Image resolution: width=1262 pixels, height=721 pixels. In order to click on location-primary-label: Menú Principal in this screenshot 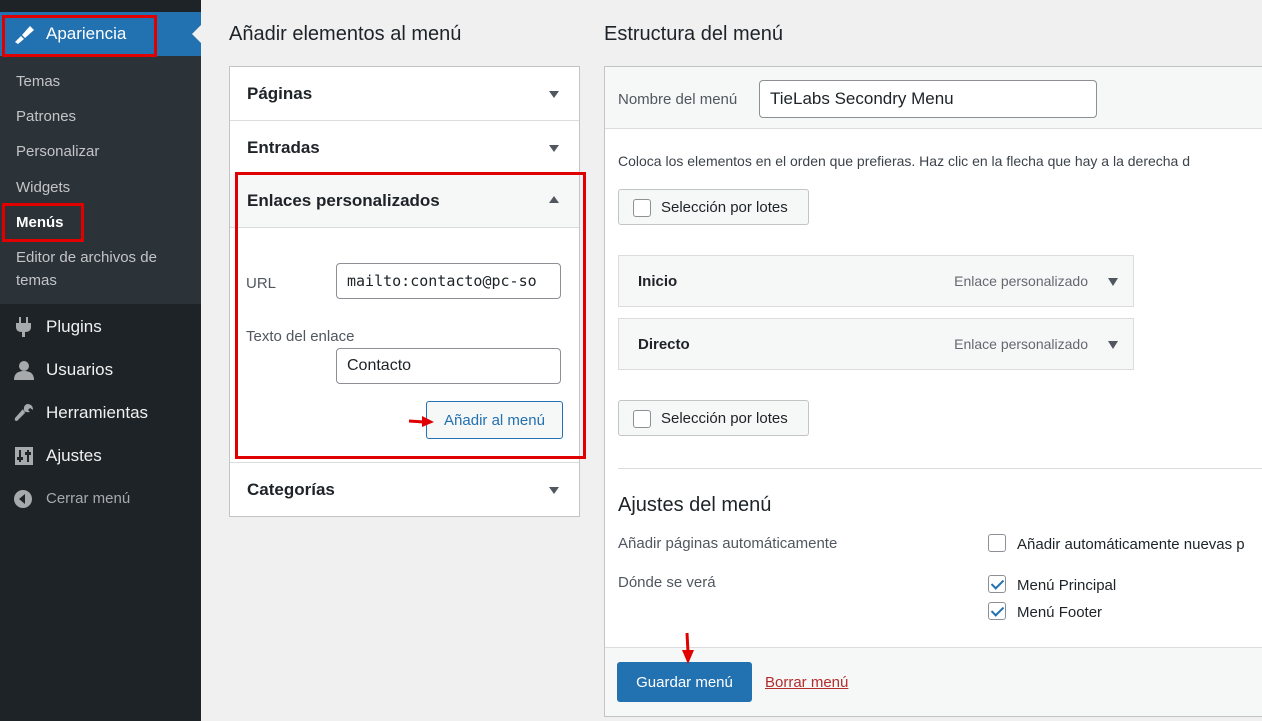, I will do `click(1067, 585)`.